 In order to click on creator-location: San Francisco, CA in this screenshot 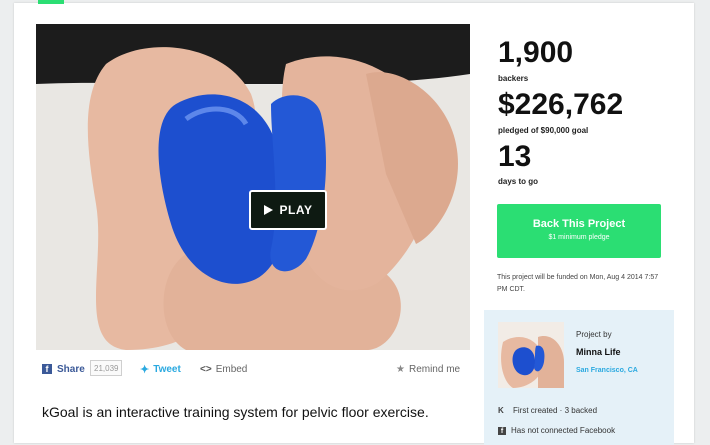, I will do `click(607, 370)`.